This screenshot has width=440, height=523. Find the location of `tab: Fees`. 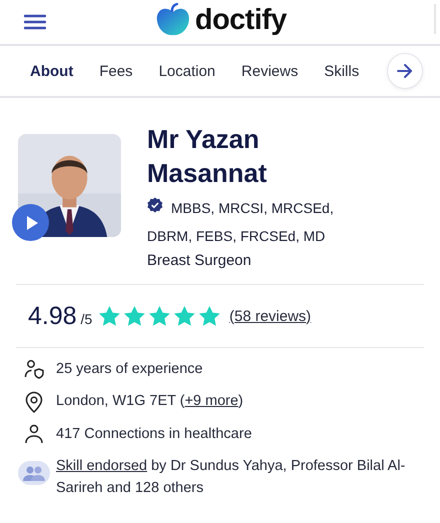

tab: Fees is located at coordinates (116, 71).